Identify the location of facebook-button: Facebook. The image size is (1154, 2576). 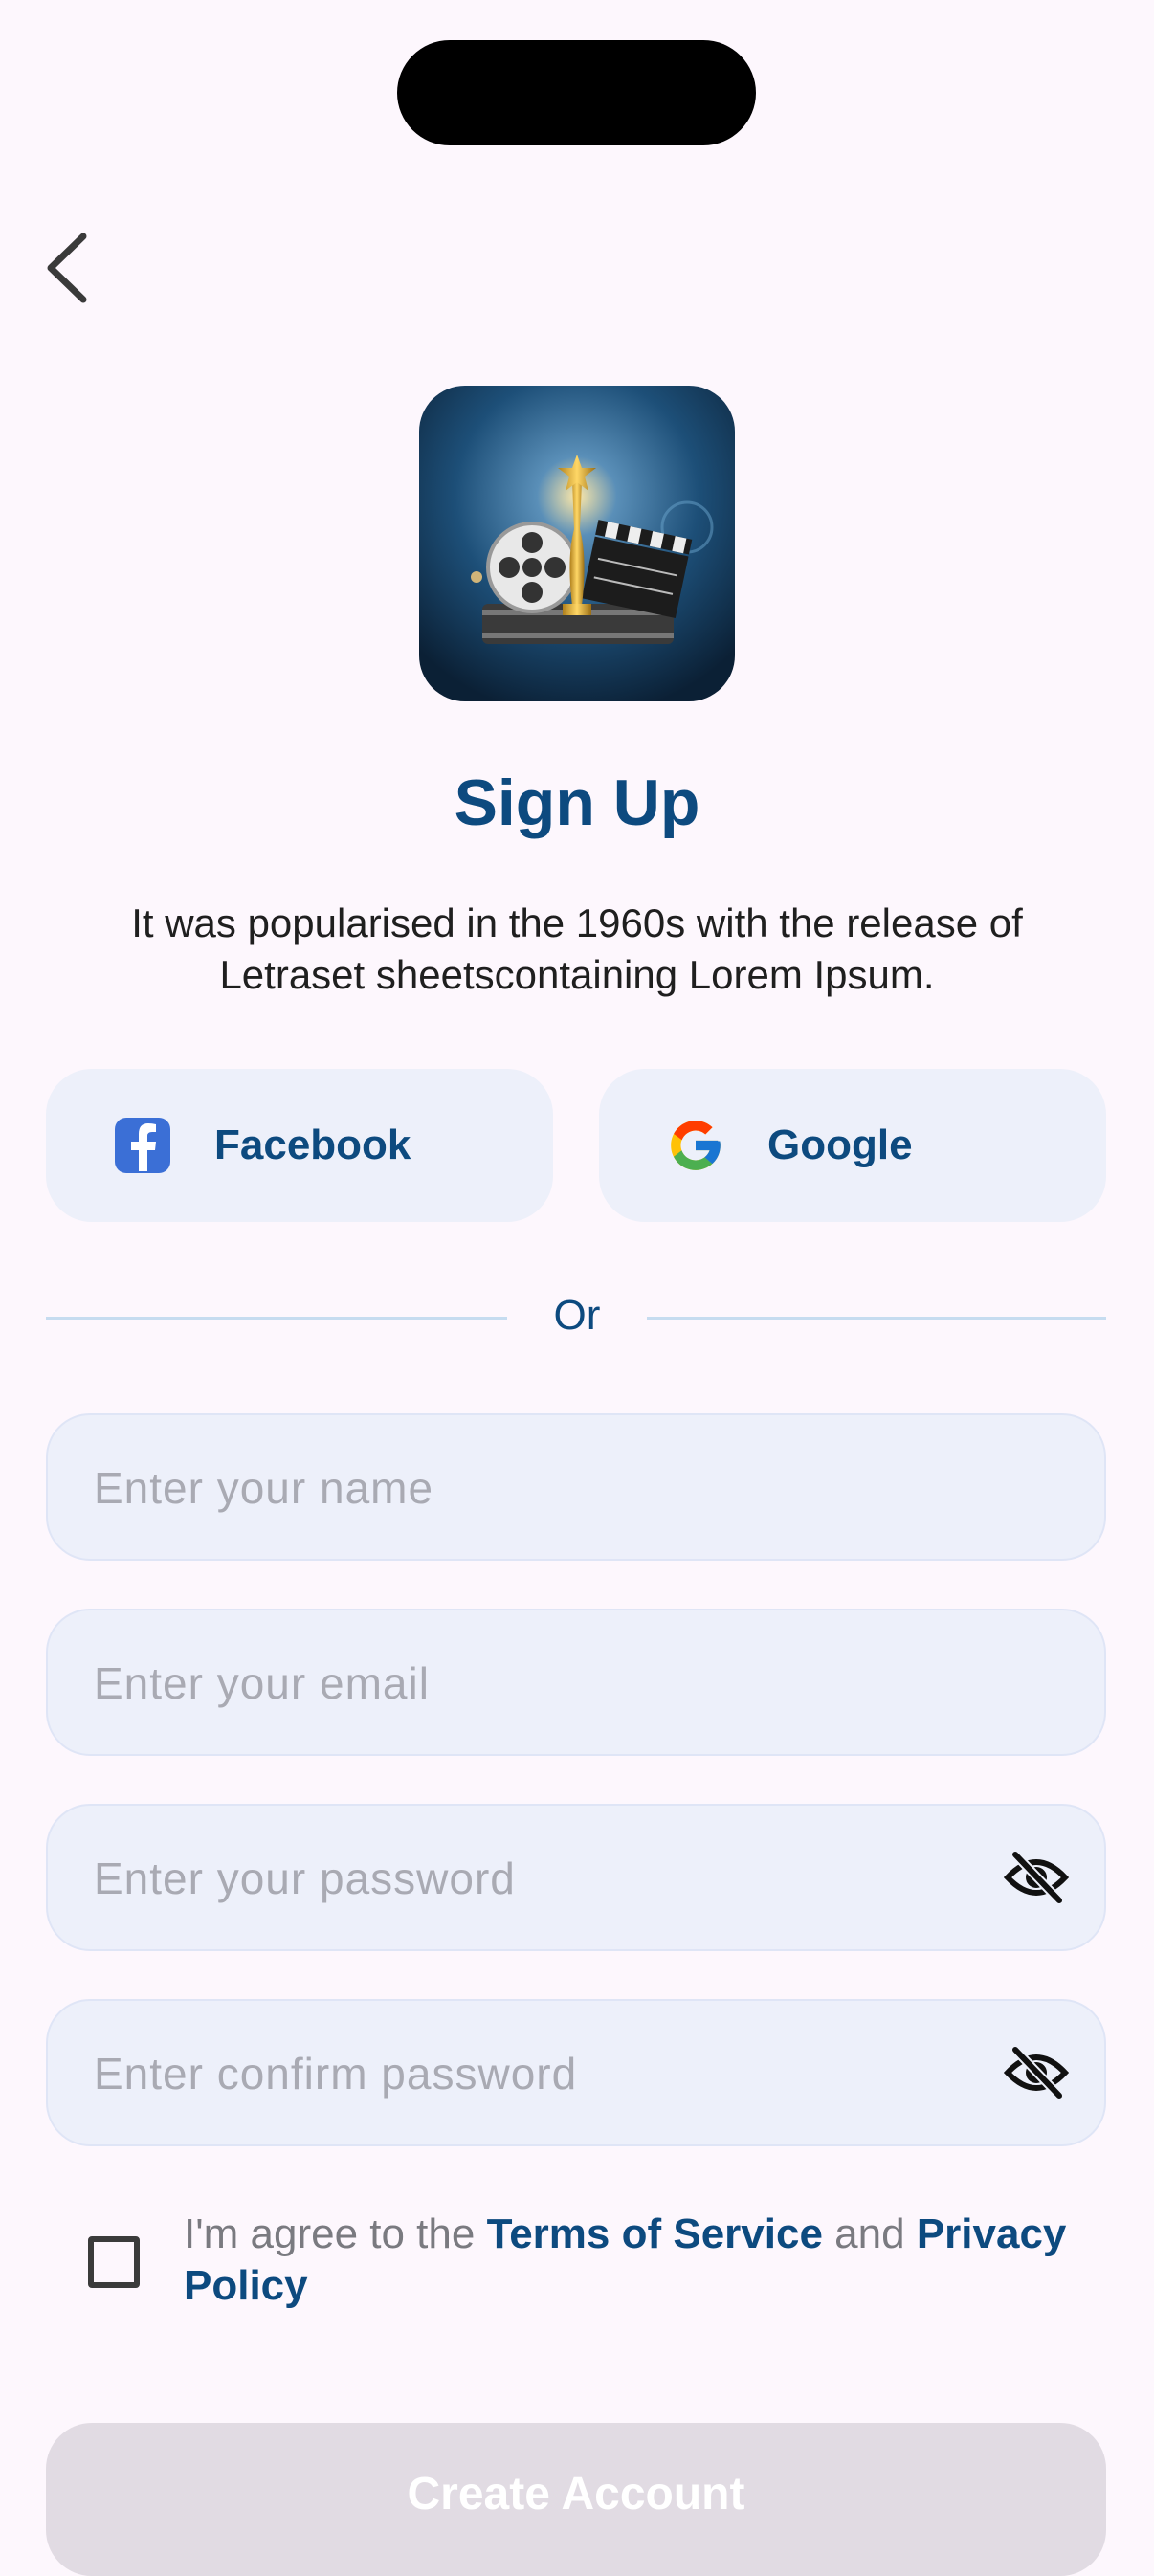
(299, 1145).